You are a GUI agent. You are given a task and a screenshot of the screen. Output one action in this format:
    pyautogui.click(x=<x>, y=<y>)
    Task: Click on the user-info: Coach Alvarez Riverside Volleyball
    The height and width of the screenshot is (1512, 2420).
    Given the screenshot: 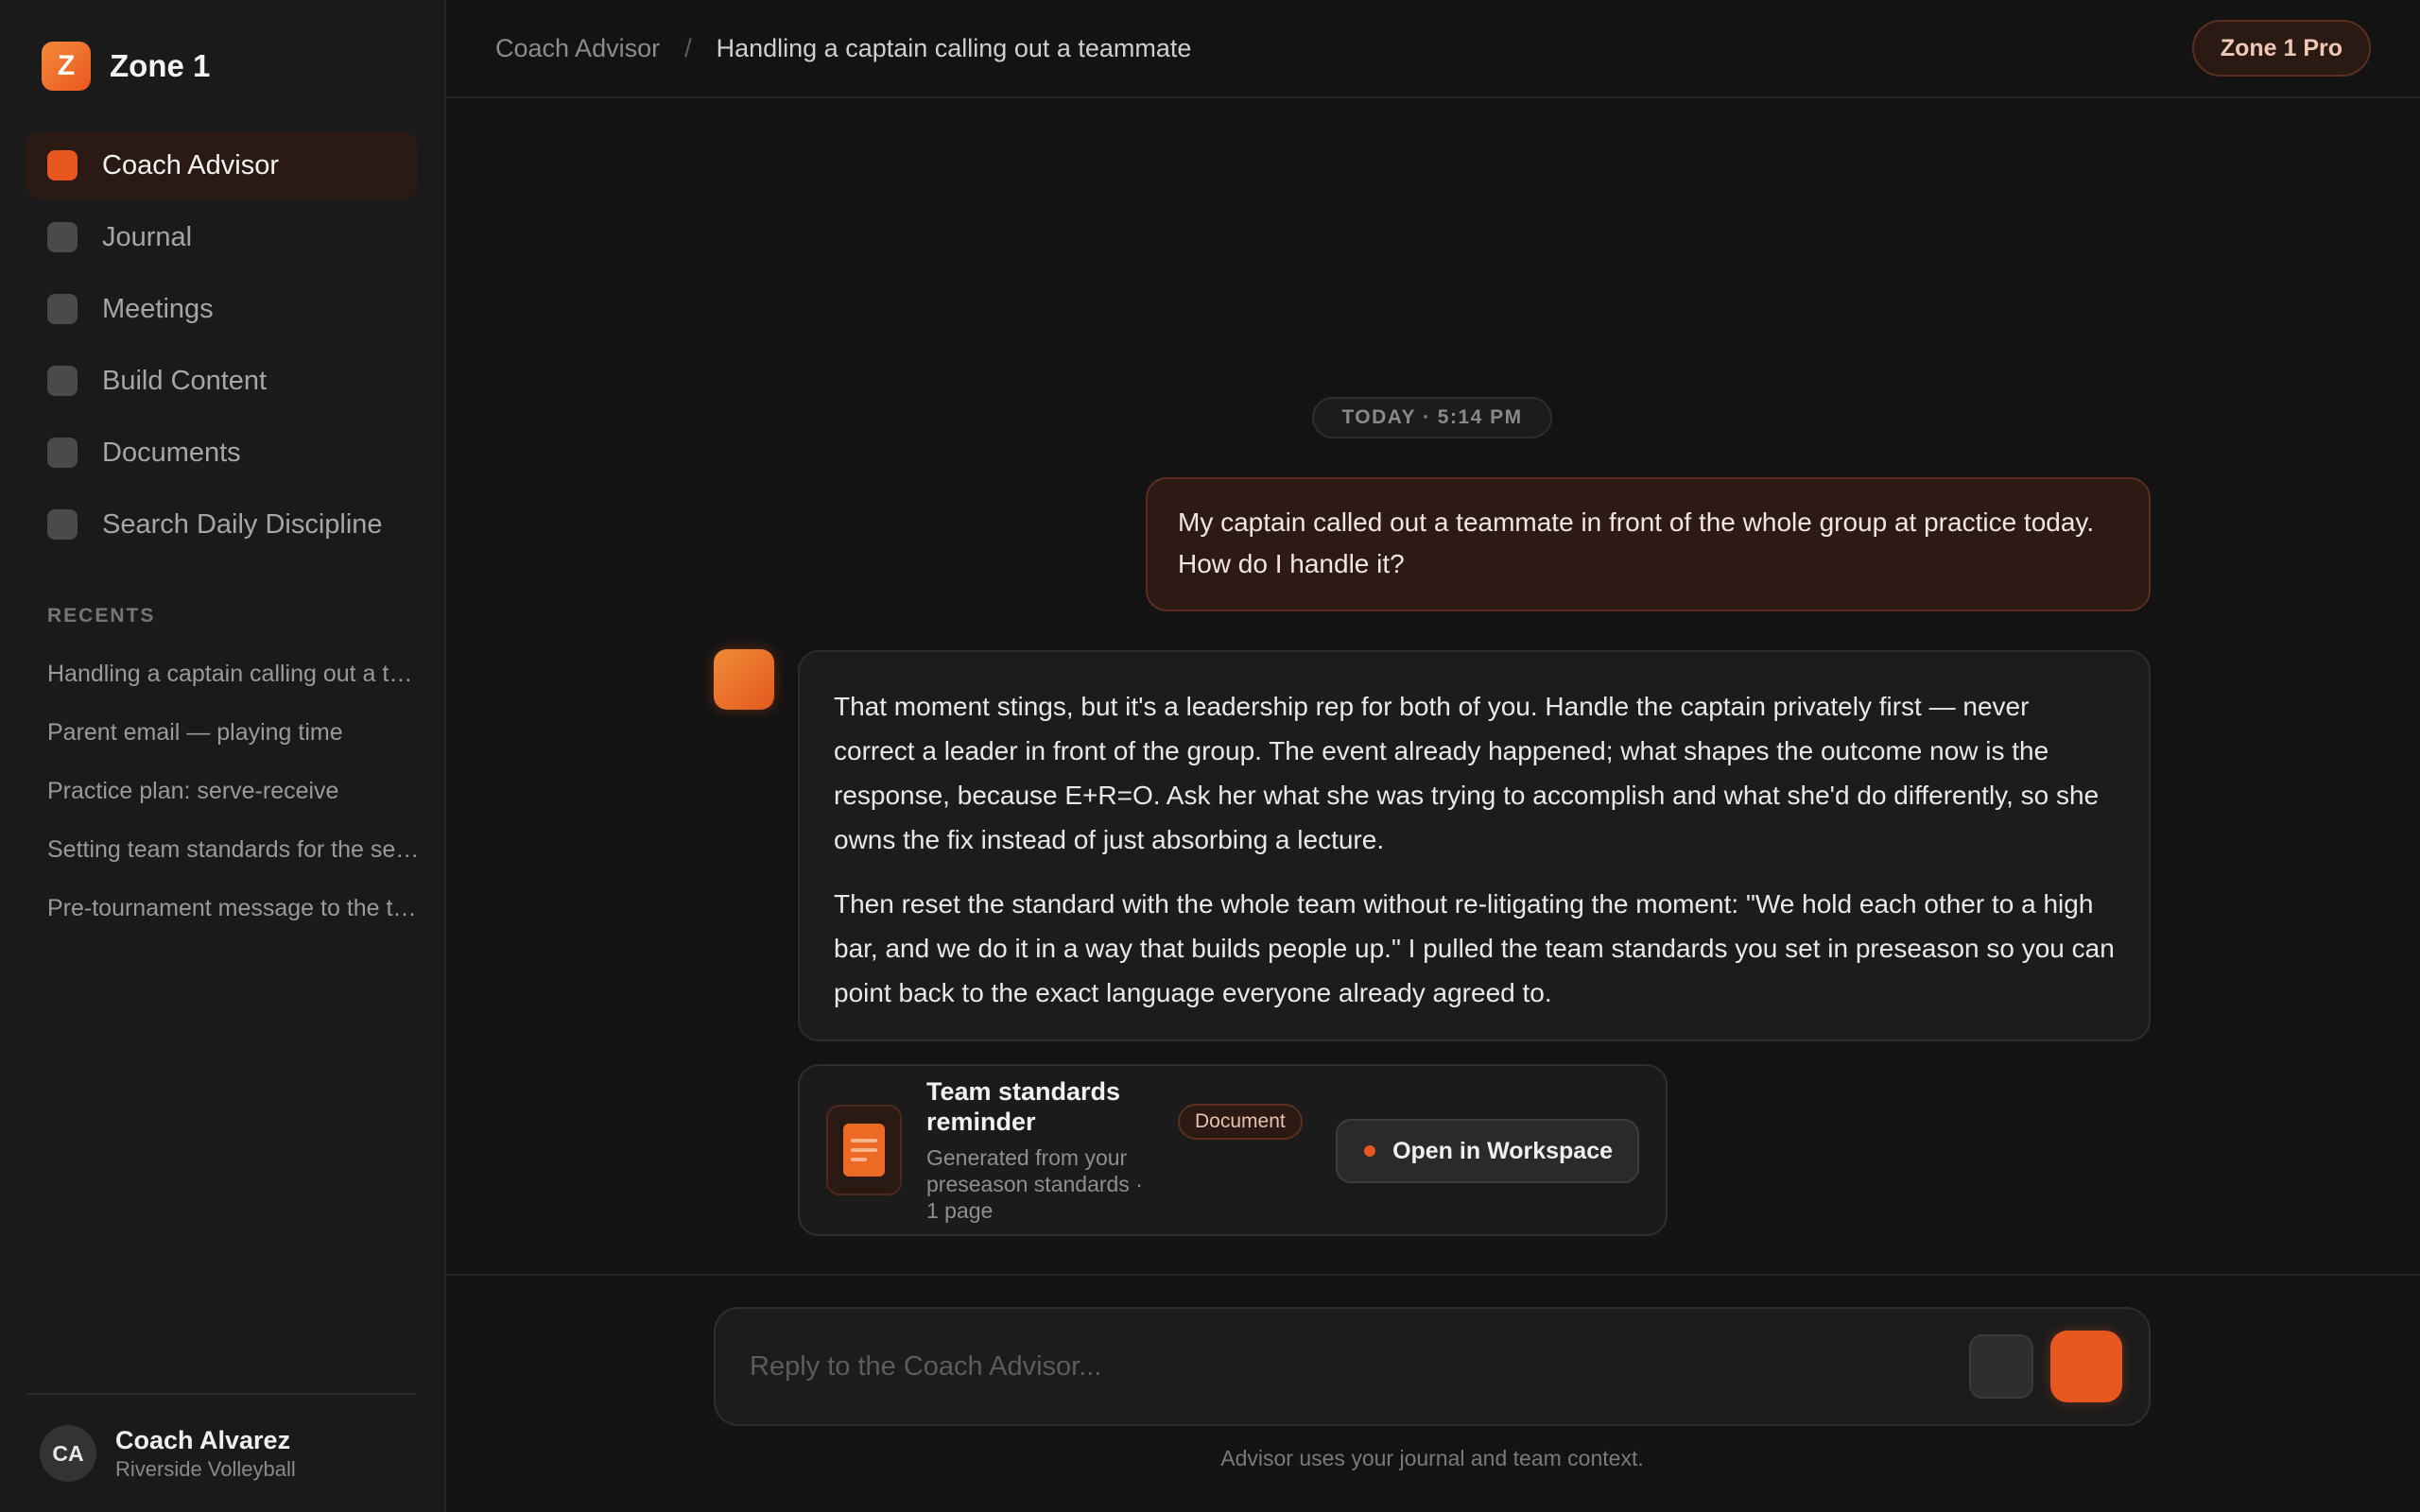 What is the action you would take?
    pyautogui.click(x=205, y=1454)
    